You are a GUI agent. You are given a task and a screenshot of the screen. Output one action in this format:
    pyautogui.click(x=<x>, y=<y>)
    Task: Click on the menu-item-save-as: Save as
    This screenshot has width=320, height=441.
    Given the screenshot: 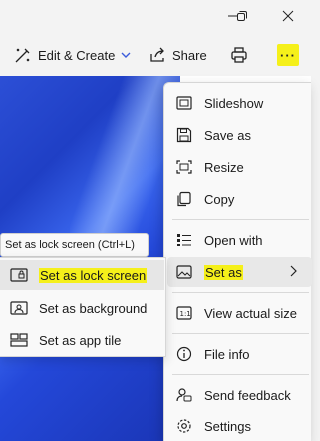 What is the action you would take?
    pyautogui.click(x=239, y=135)
    